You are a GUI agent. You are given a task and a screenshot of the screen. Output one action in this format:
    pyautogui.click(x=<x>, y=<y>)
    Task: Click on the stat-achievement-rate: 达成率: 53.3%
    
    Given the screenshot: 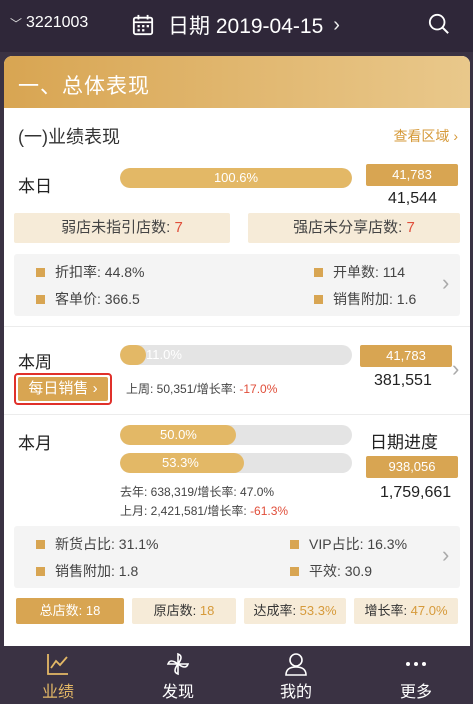 What is the action you would take?
    pyautogui.click(x=295, y=611)
    